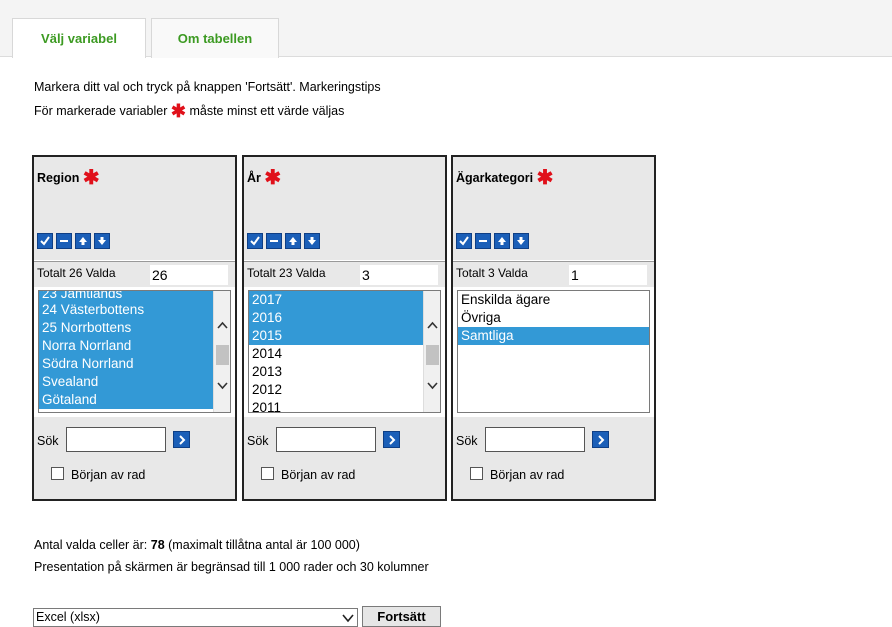 The image size is (892, 627). What do you see at coordinates (134, 296) in the screenshot?
I see `list-item: 23 Jämtlands` at bounding box center [134, 296].